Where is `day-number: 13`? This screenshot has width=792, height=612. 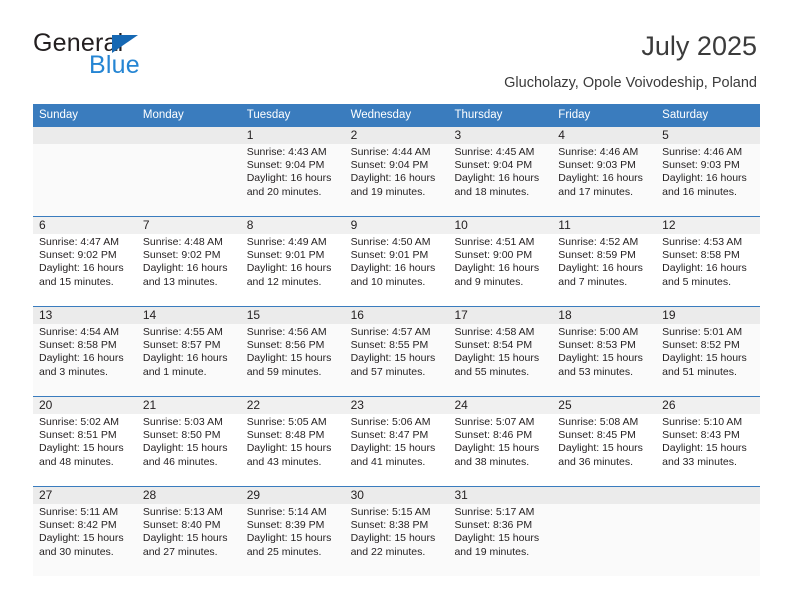
day-number: 13 is located at coordinates (85, 315).